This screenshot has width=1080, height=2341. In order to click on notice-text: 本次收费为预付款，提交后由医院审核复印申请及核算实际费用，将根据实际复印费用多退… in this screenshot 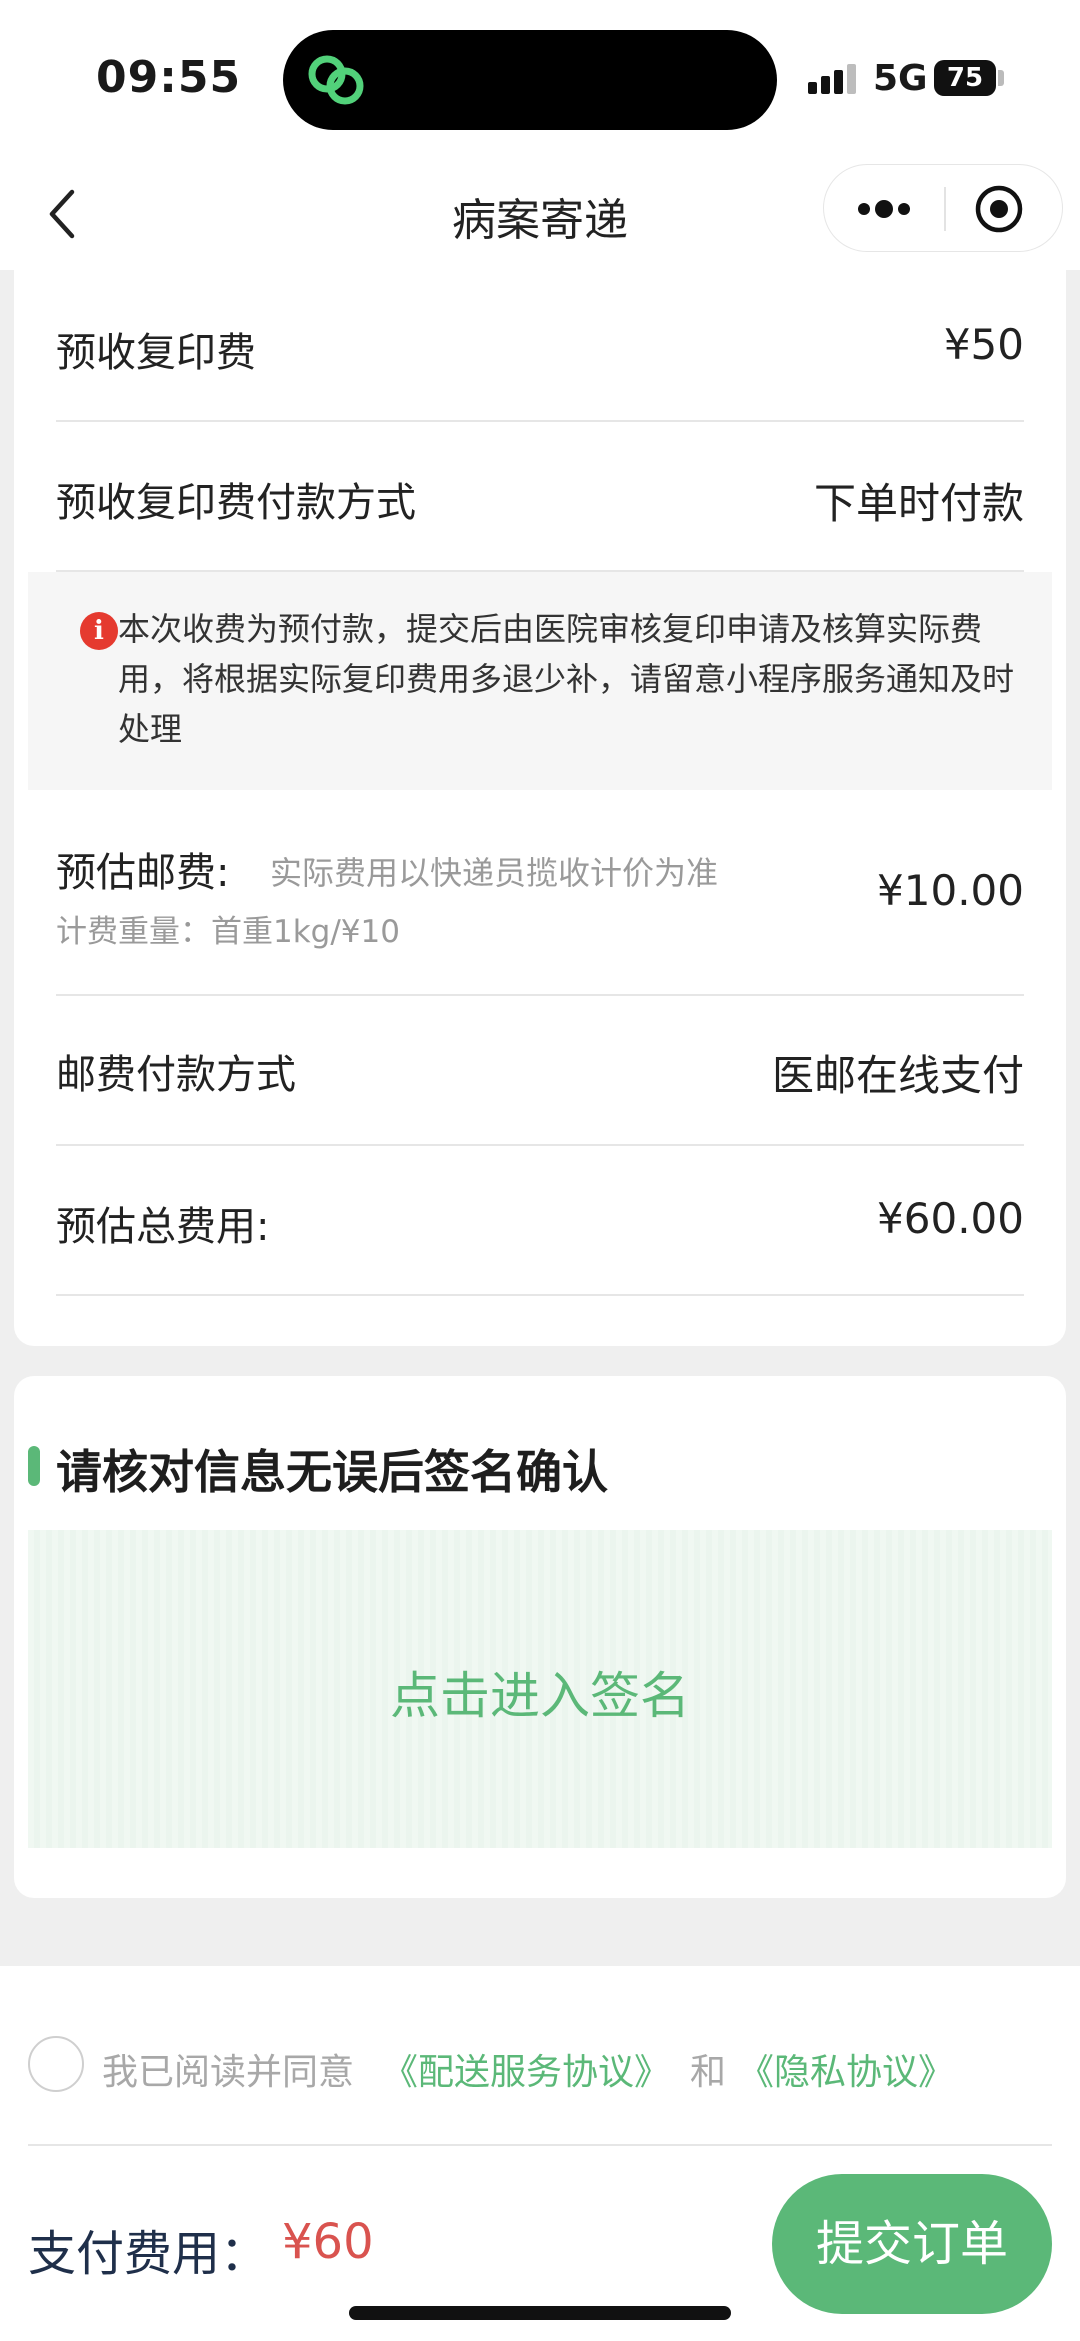, I will do `click(566, 679)`.